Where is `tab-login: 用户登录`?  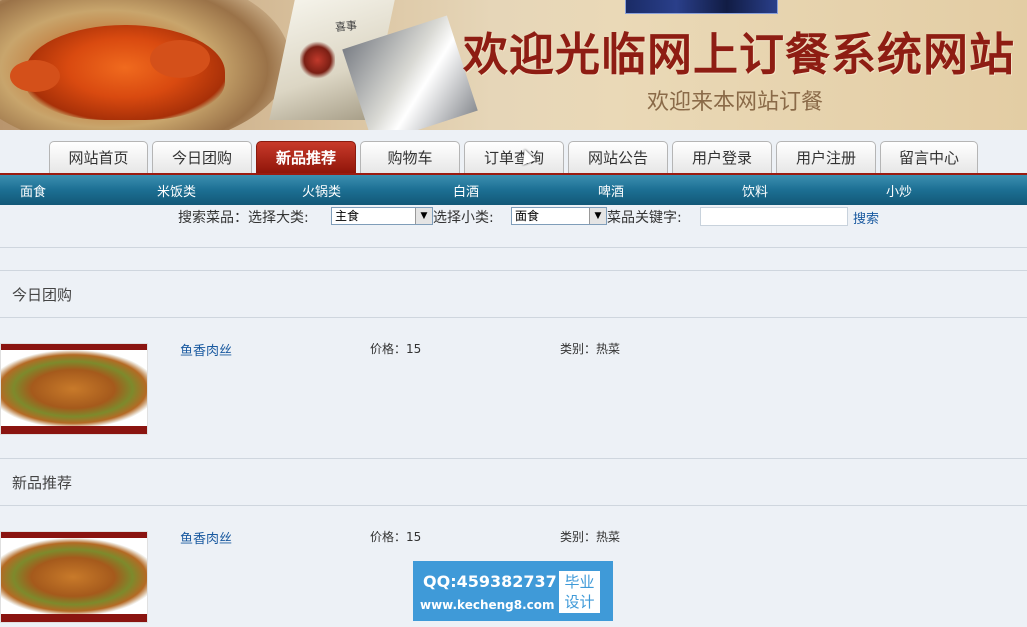
tab-login: 用户登录 is located at coordinates (722, 157).